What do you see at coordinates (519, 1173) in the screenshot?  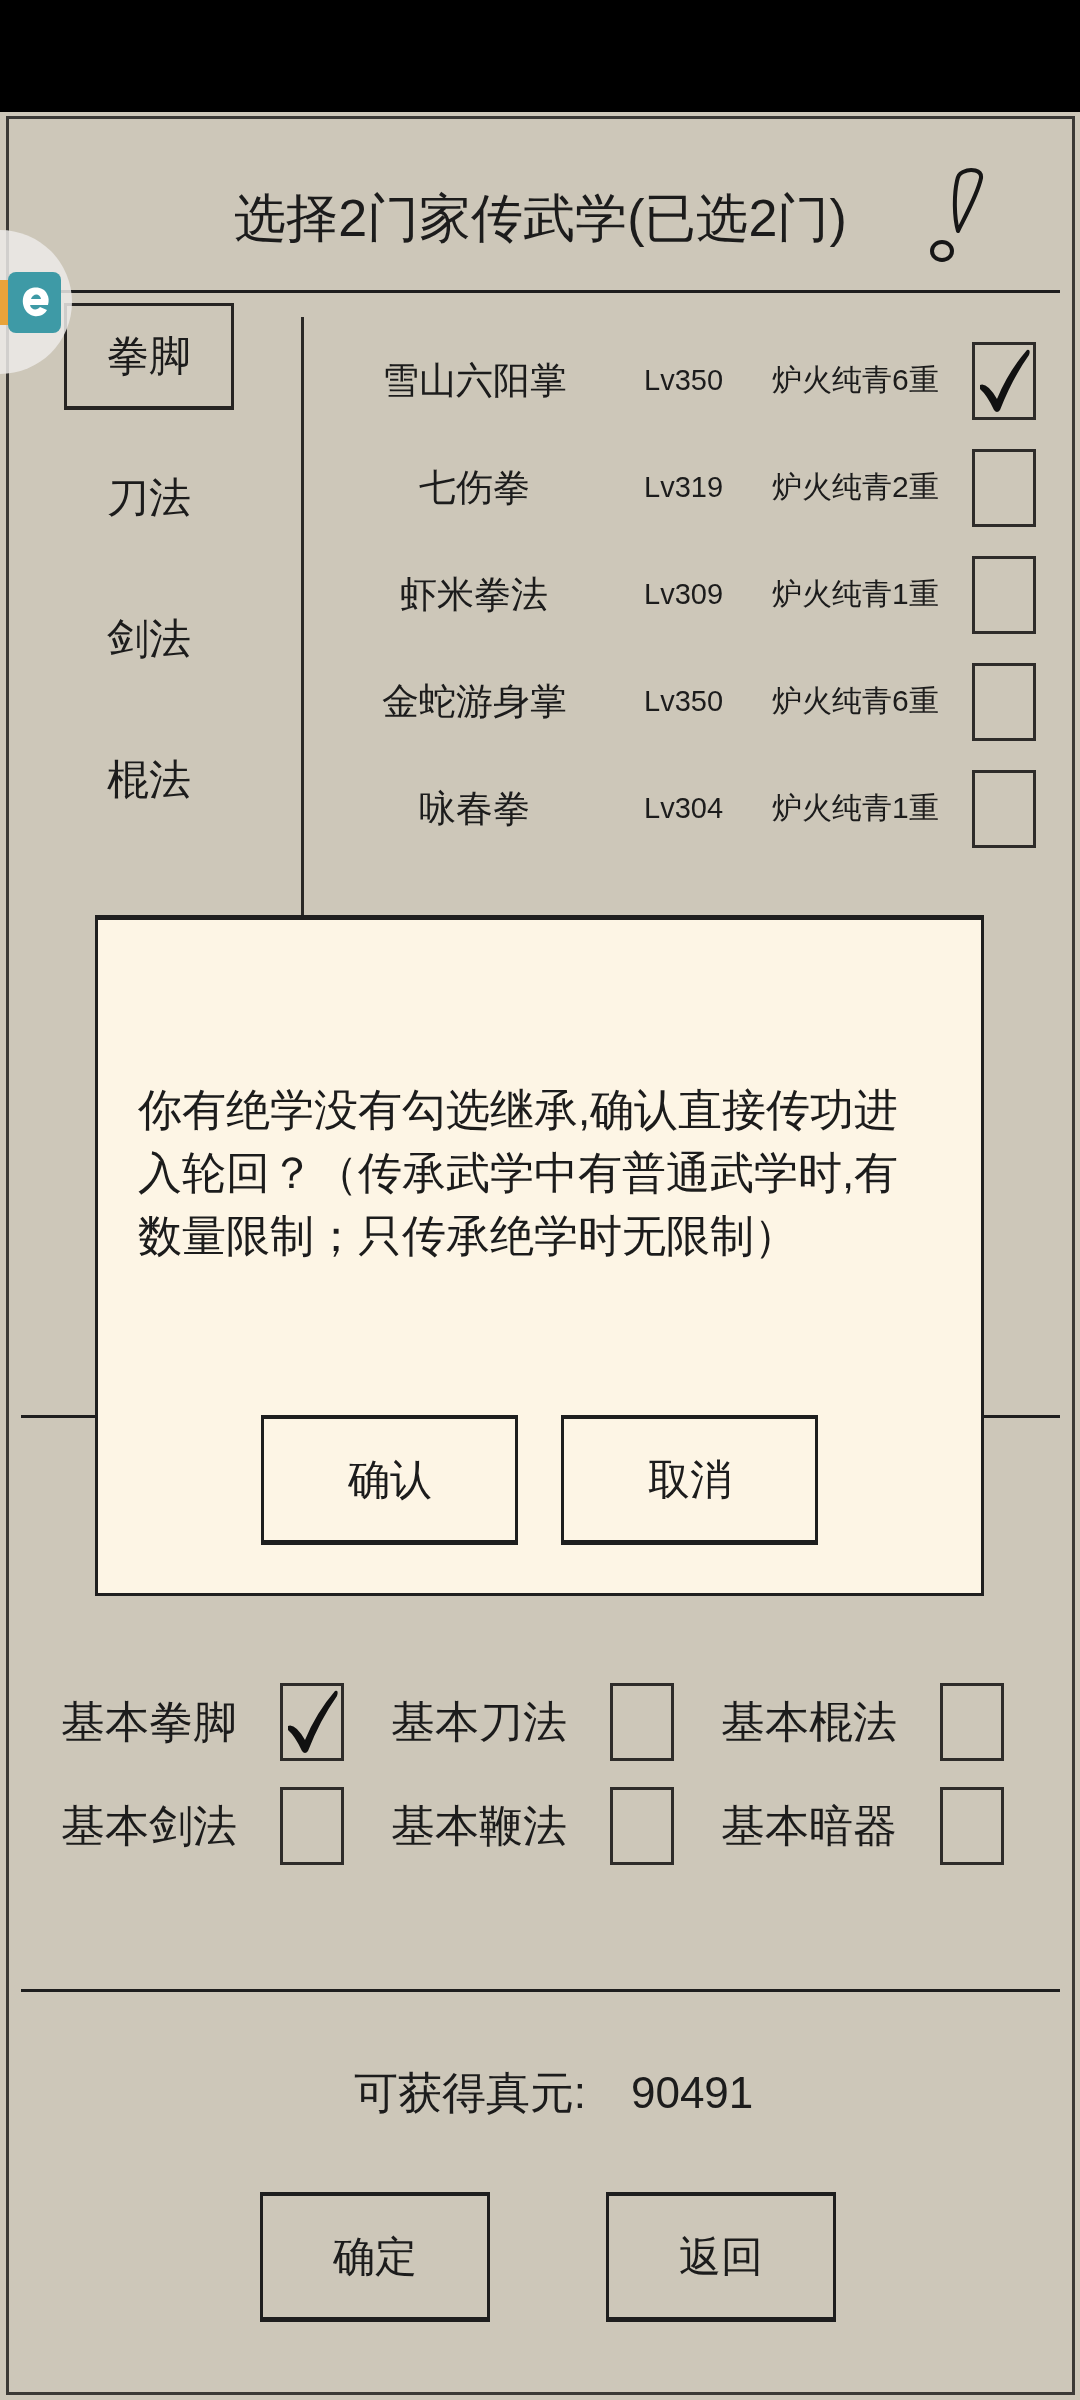 I see `dialog-message: 你有绝学没有勾选继承,确认直接传功进入轮回？（传承武学中有普通武学时,有数量限制；只传承绝学时无限制）` at bounding box center [519, 1173].